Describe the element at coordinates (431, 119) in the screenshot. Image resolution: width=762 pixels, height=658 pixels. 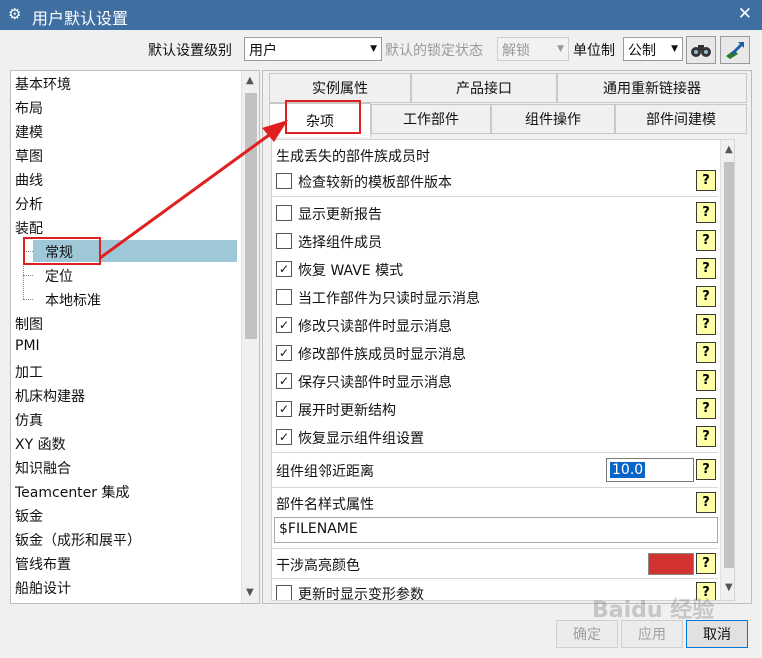
I see `tab-work-part: 工作部件` at that location.